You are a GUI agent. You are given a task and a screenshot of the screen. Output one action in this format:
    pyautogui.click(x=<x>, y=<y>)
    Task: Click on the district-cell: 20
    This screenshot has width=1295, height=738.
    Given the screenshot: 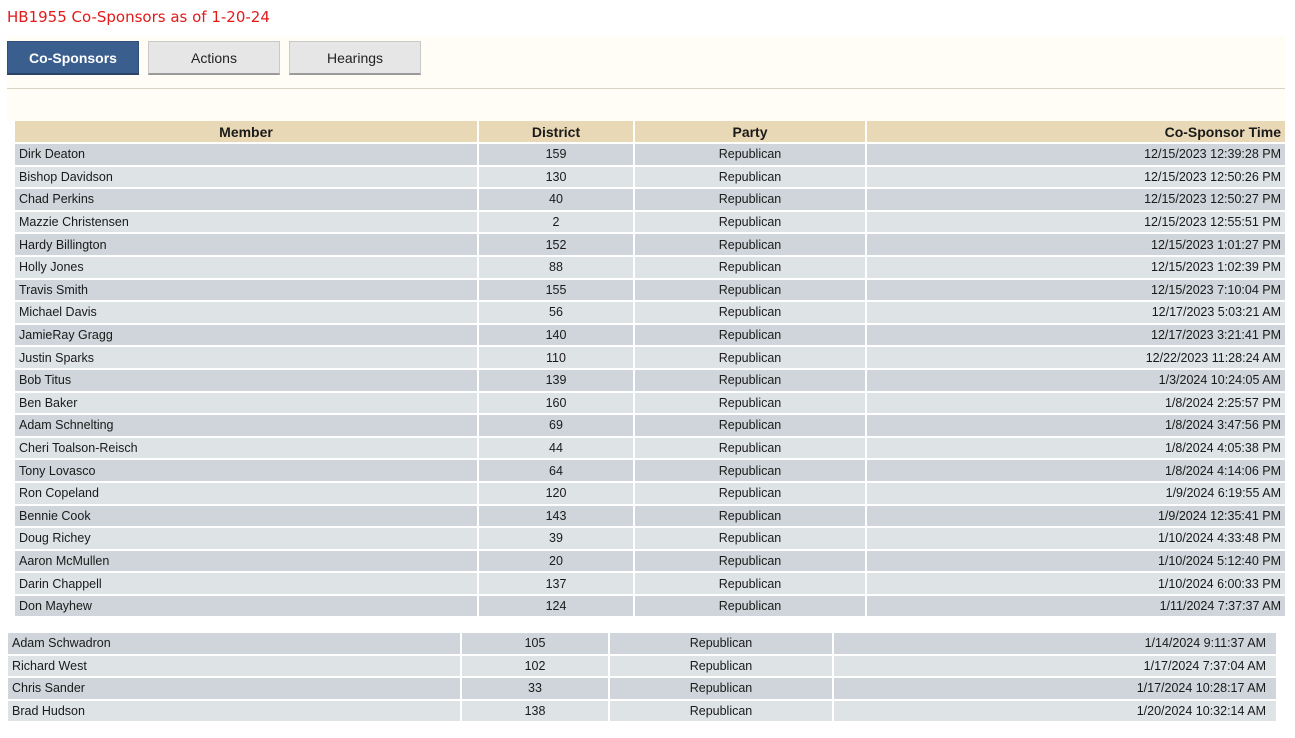 What is the action you would take?
    pyautogui.click(x=556, y=562)
    